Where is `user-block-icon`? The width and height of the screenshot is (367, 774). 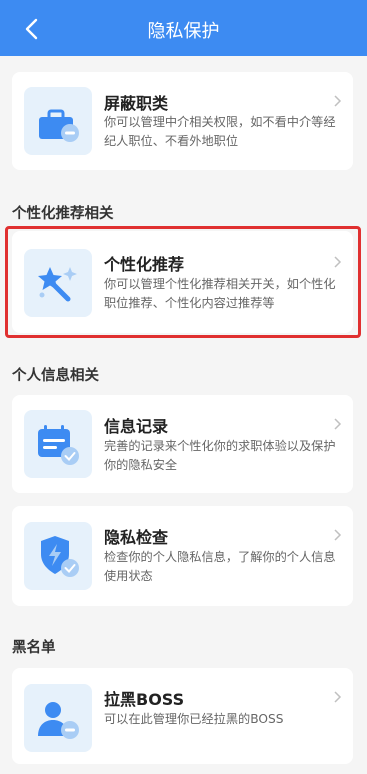 user-block-icon is located at coordinates (58, 718).